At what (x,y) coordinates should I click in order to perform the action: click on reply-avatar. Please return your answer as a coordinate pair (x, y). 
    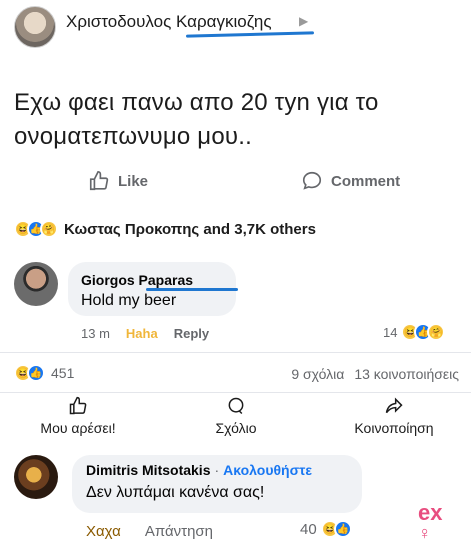
    Looking at the image, I should click on (36, 284).